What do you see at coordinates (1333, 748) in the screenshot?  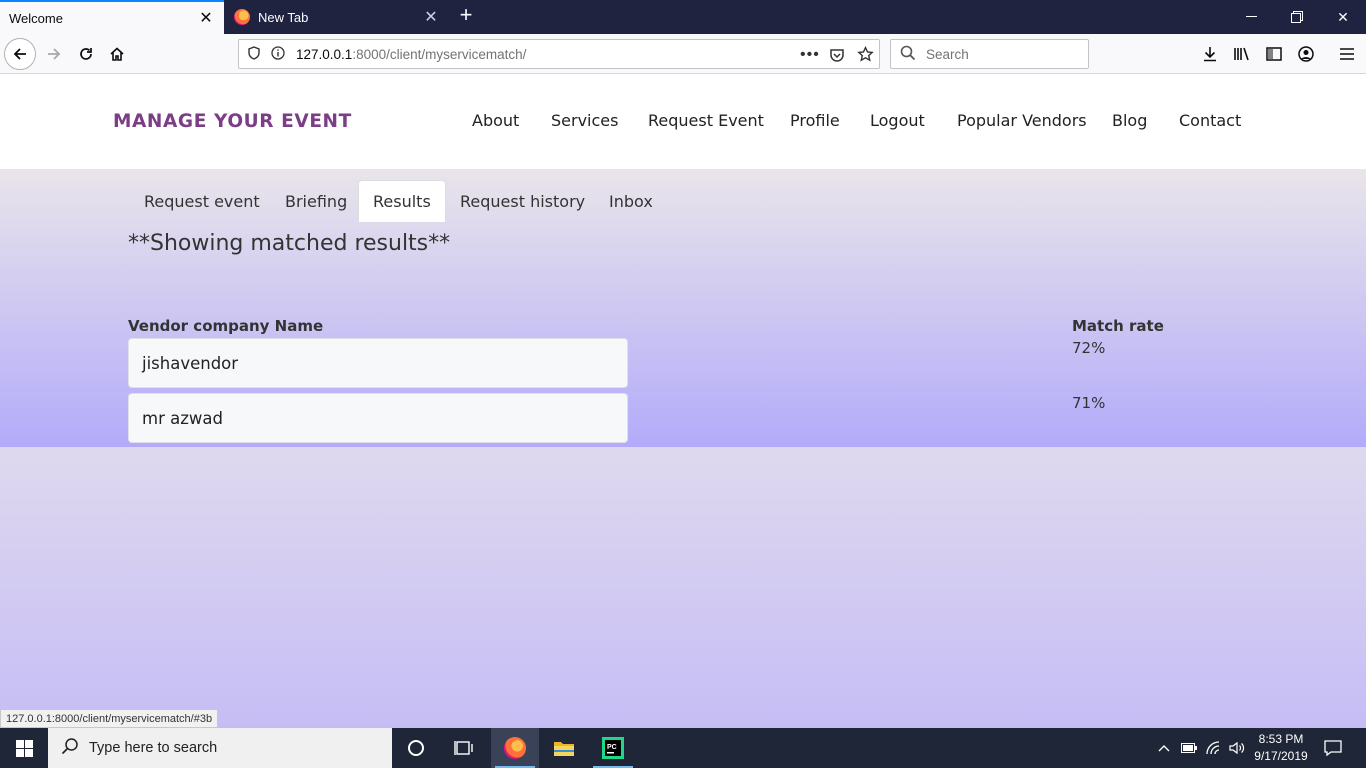 I see `notifications-icon` at bounding box center [1333, 748].